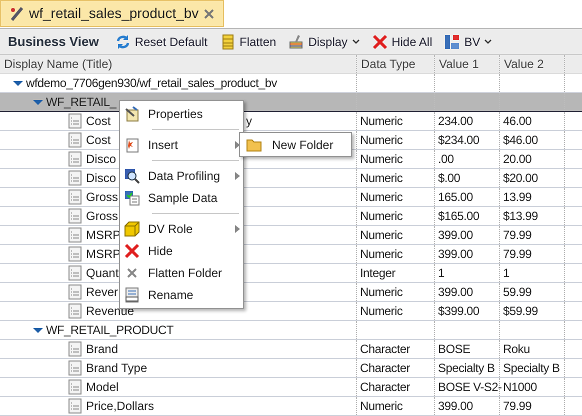 The height and width of the screenshot is (416, 582). I want to click on table-cell: $46.00, so click(532, 140).